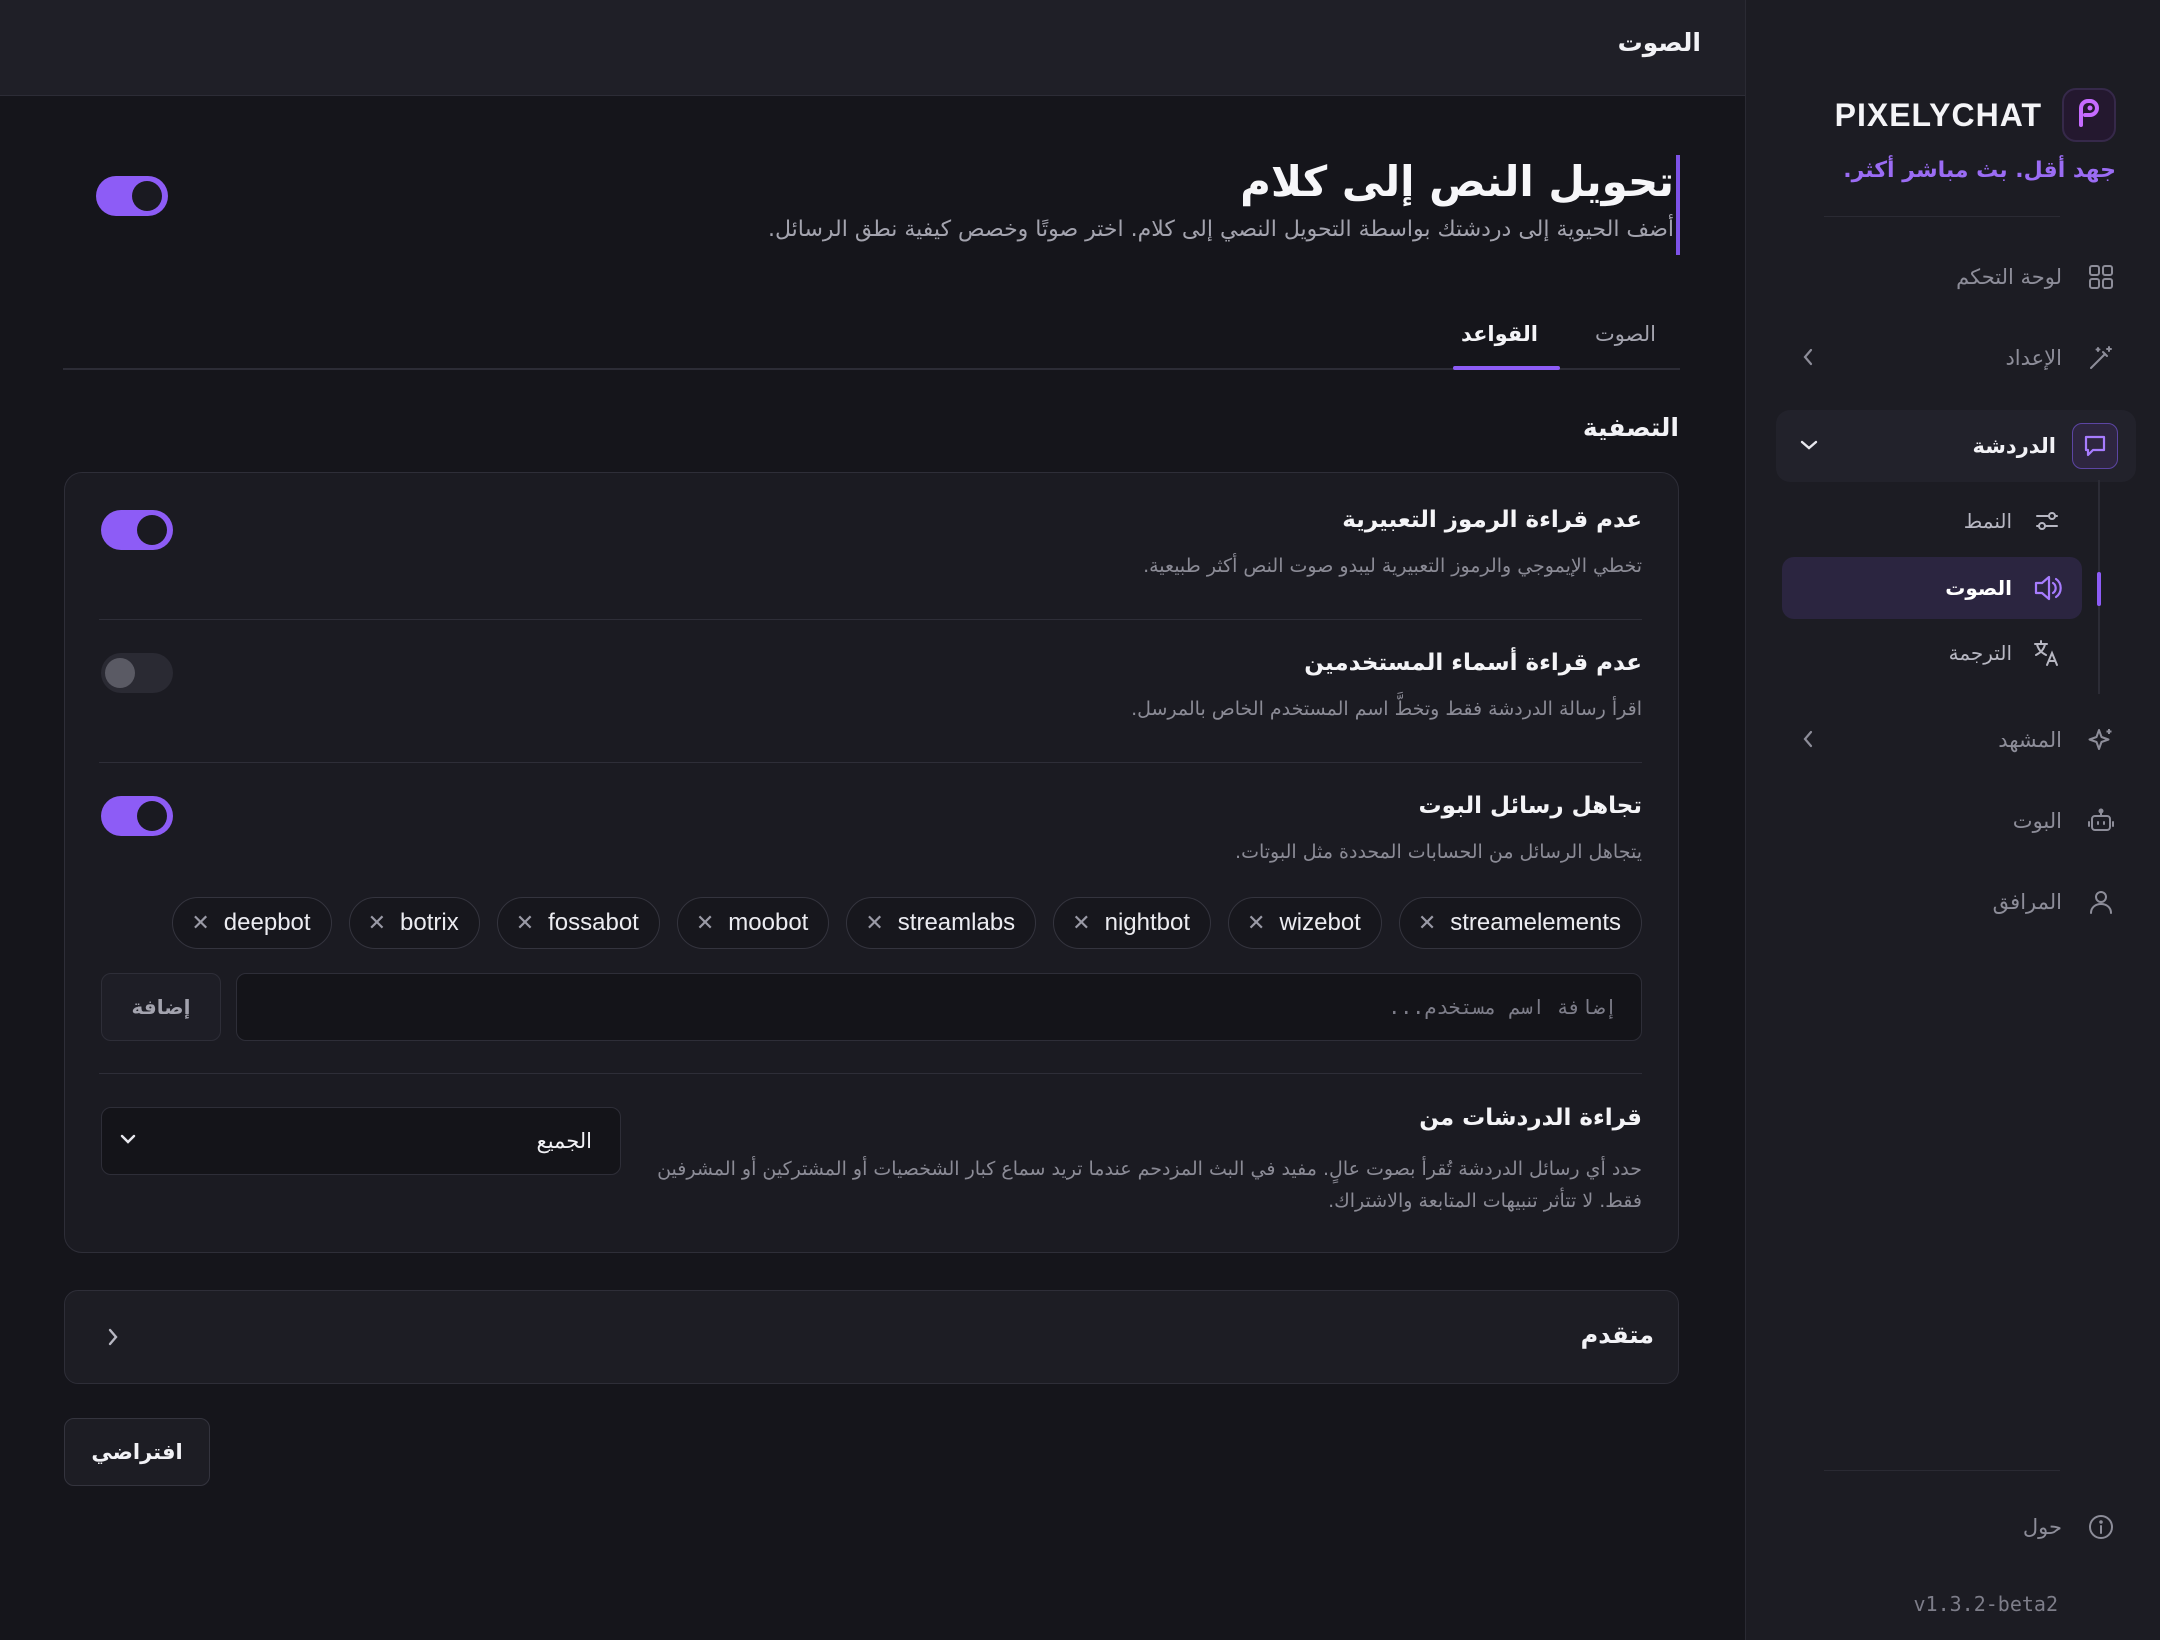  Describe the element at coordinates (1492, 520) in the screenshot. I see `skip-emoji-title: عدم قراءة الرموز التعبيرية` at that location.